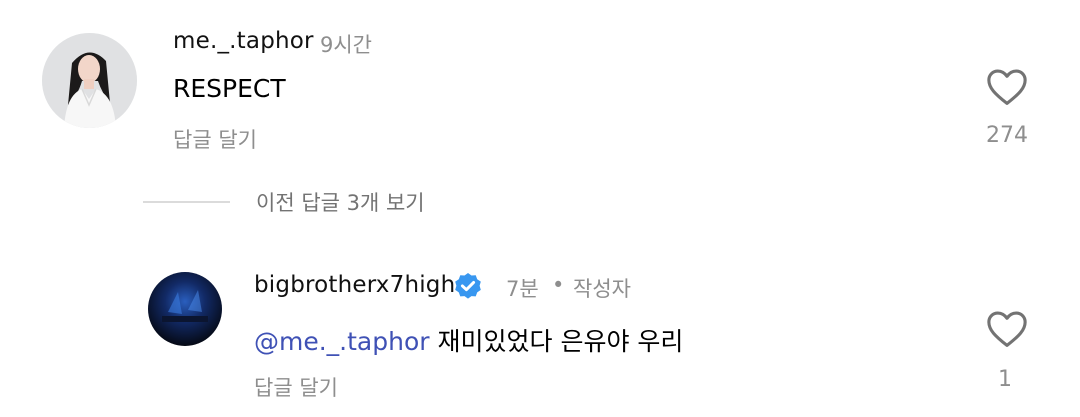 The width and height of the screenshot is (1080, 417). What do you see at coordinates (556, 341) in the screenshot?
I see `reply-body: 재미있었다 은유야 우리` at bounding box center [556, 341].